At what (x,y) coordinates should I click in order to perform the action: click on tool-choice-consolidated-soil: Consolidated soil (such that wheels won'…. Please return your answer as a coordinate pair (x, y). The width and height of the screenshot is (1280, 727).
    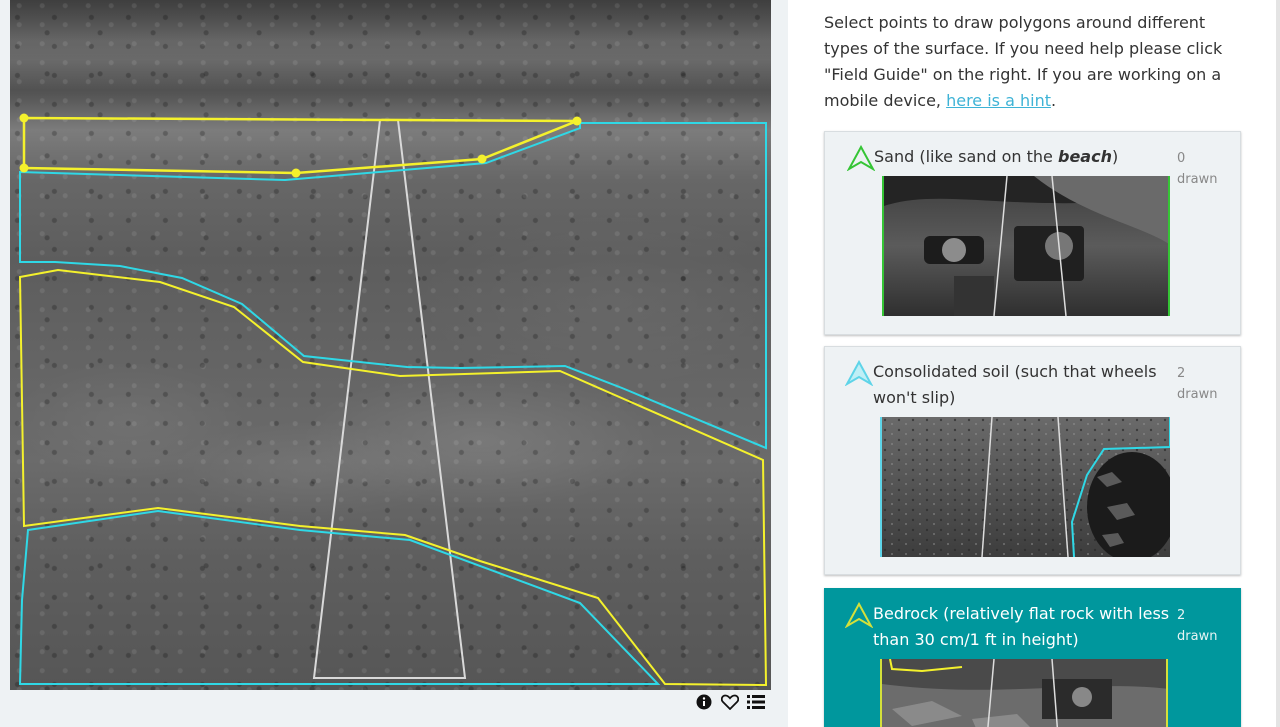
    Looking at the image, I should click on (1032, 460).